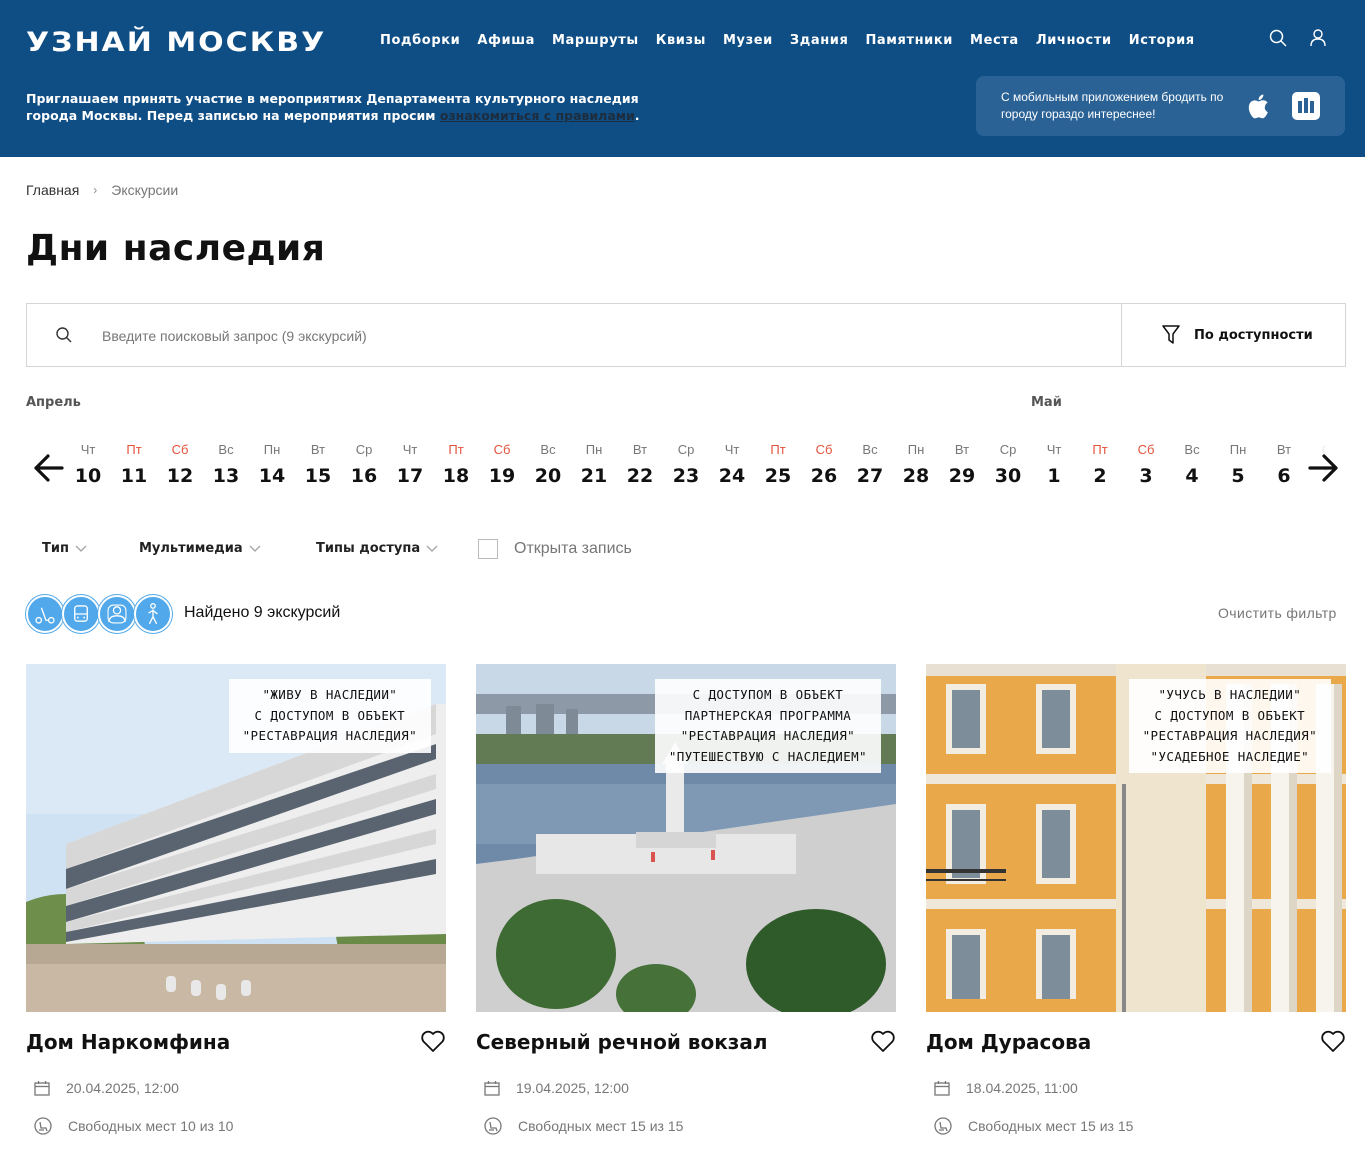 The height and width of the screenshot is (1166, 1365). What do you see at coordinates (180, 463) in the screenshot?
I see `calendar-day: Сб 12` at bounding box center [180, 463].